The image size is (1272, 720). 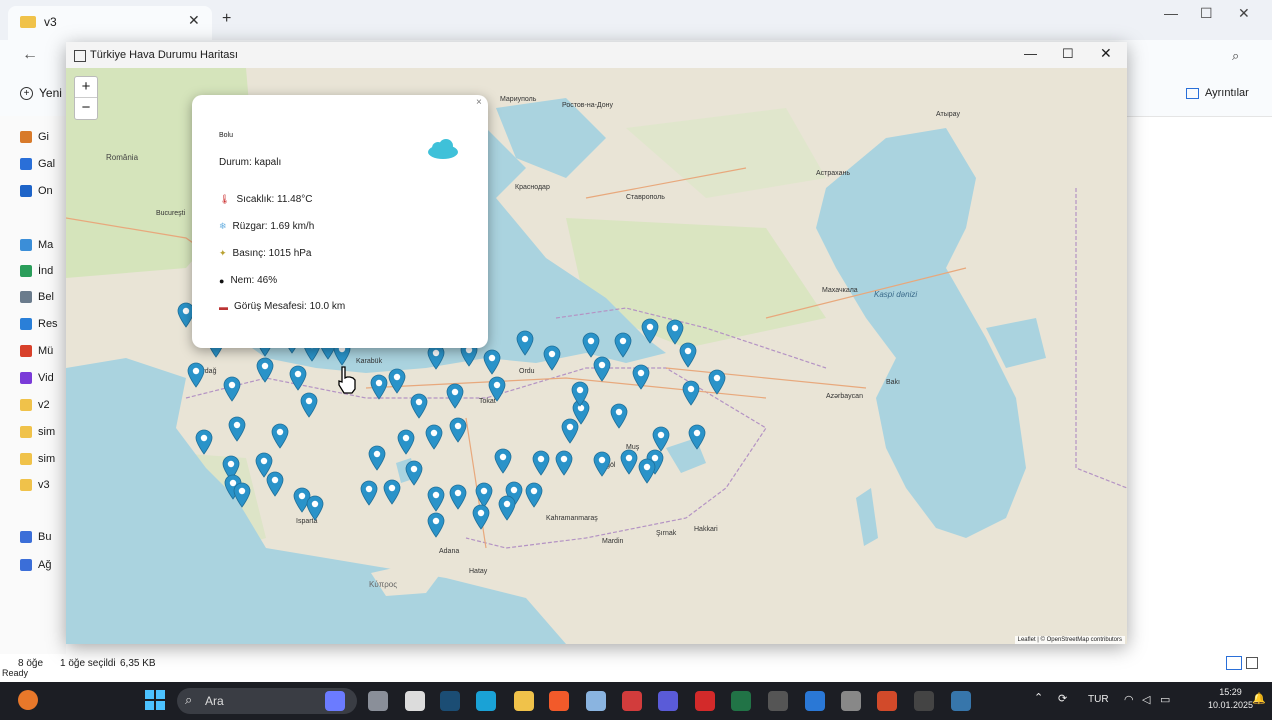 What do you see at coordinates (36, 245) in the screenshot?
I see `sidebar-item: Ma` at bounding box center [36, 245].